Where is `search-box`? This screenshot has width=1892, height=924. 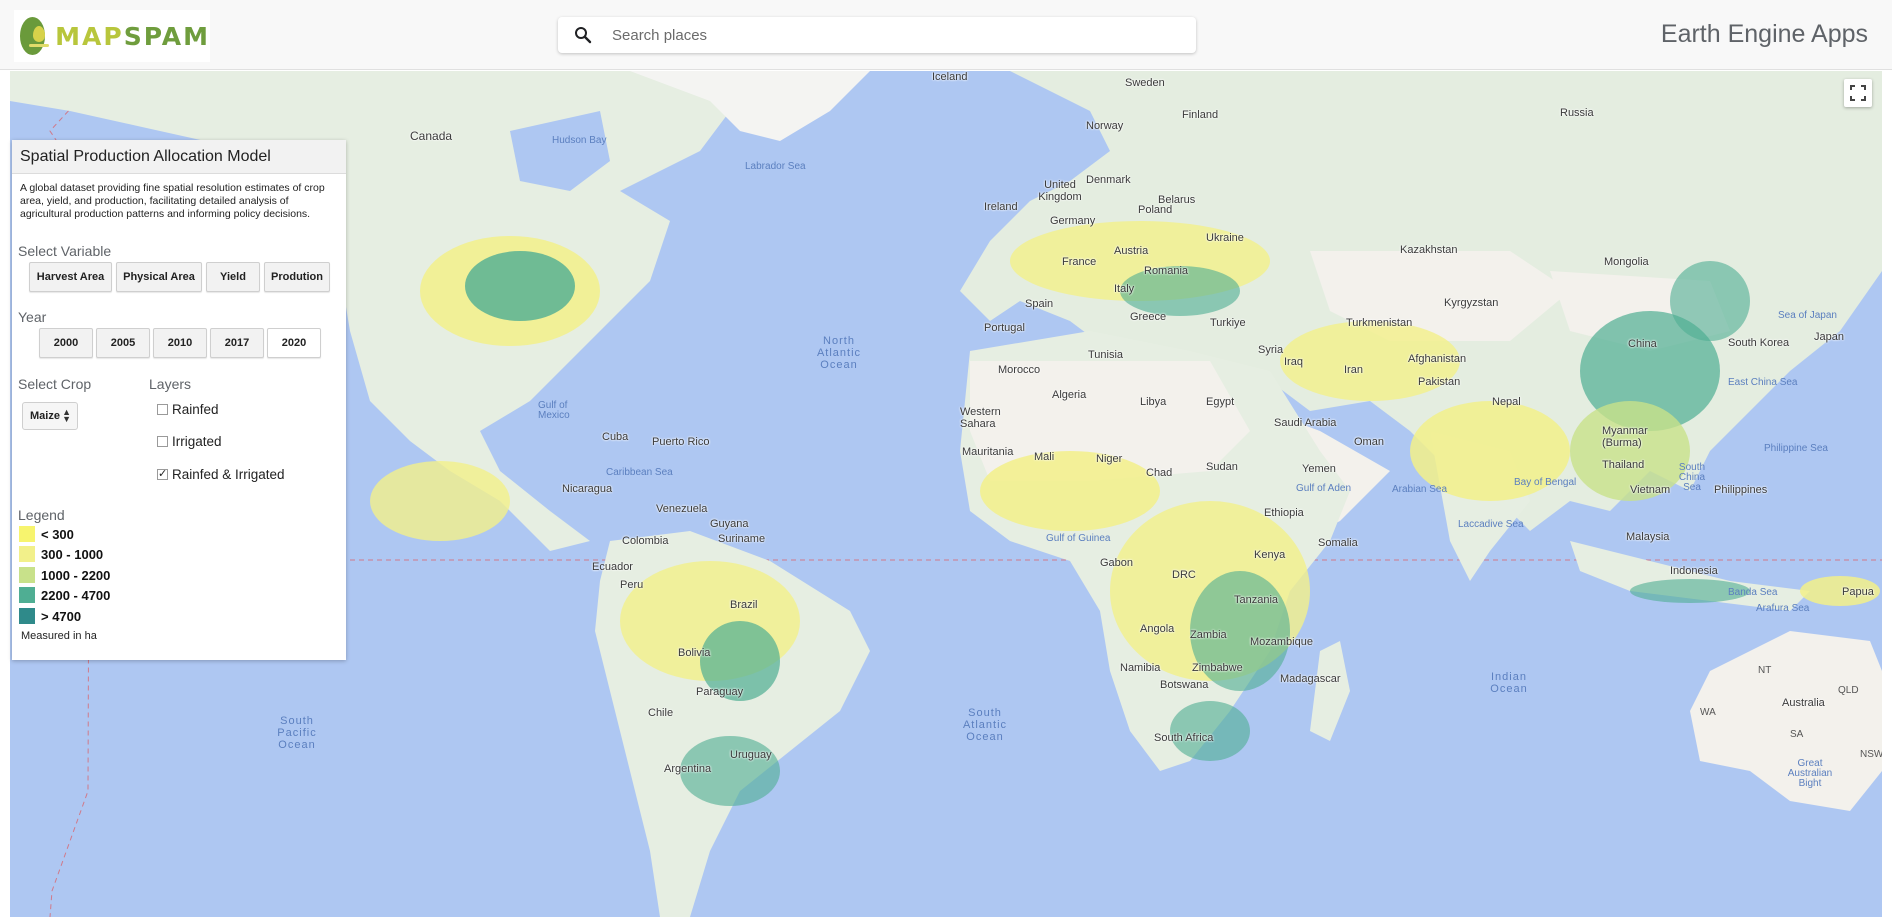 search-box is located at coordinates (877, 35).